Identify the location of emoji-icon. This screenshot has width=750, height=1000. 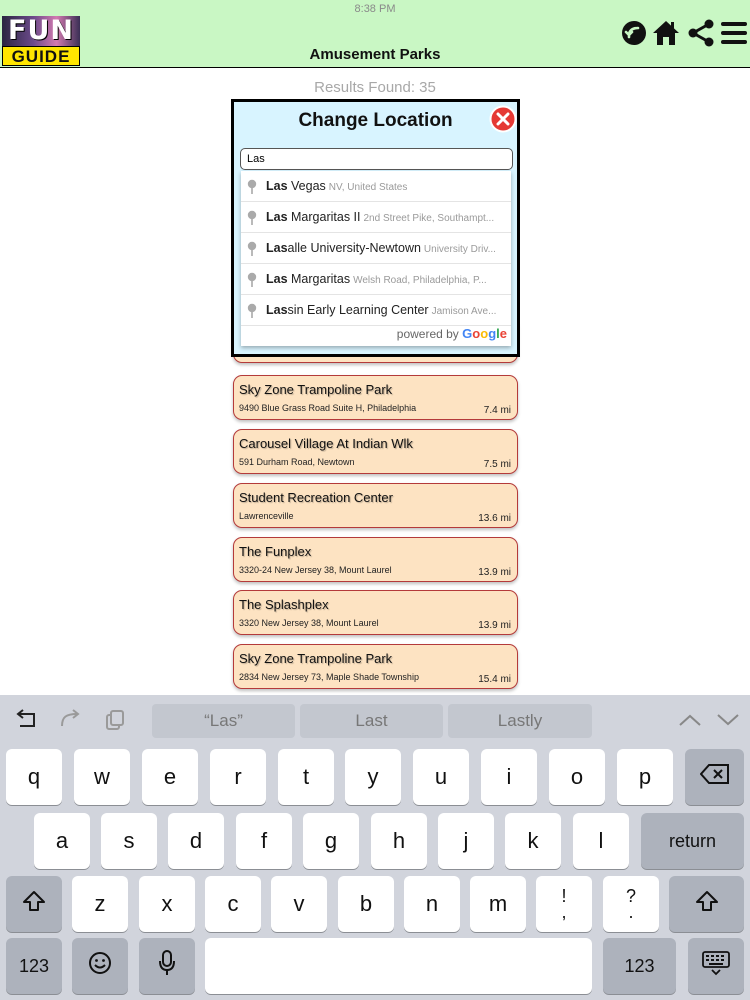
(100, 966).